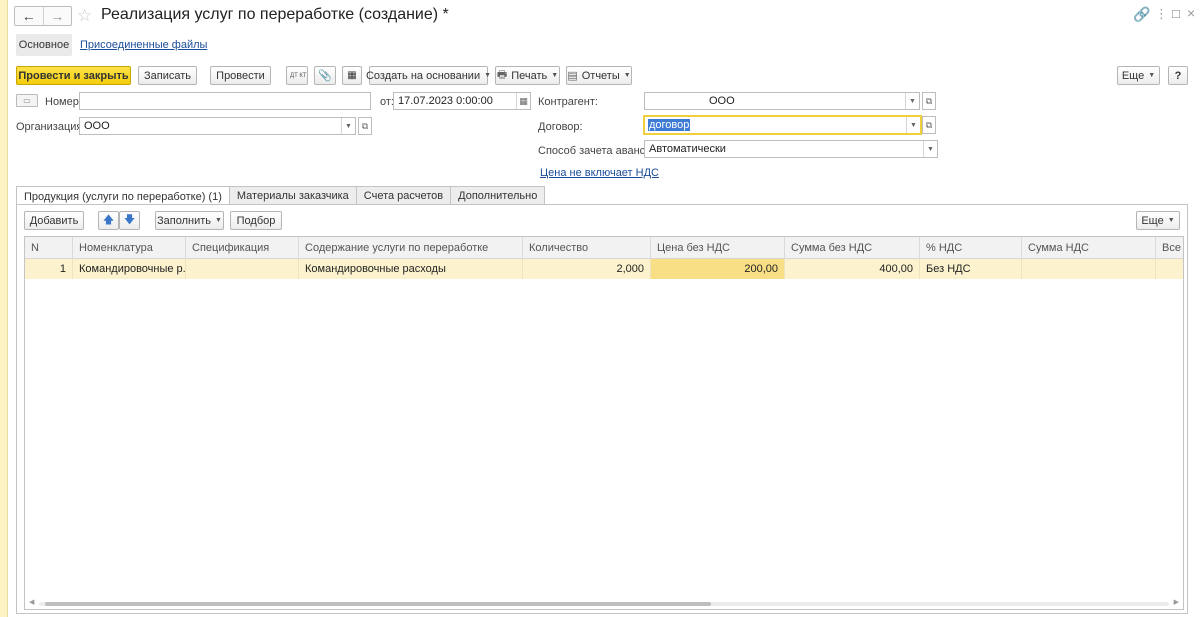 The image size is (1200, 617). I want to click on dtkt-icon: ДТ КТ, so click(298, 75).